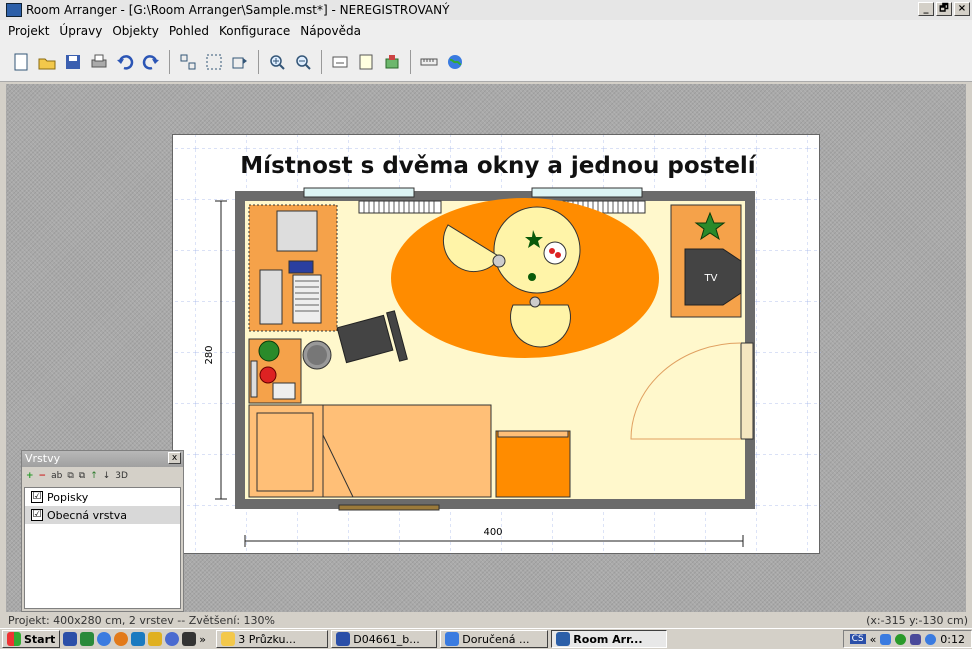  I want to click on layer-item: ☑ Popisky, so click(102, 497).